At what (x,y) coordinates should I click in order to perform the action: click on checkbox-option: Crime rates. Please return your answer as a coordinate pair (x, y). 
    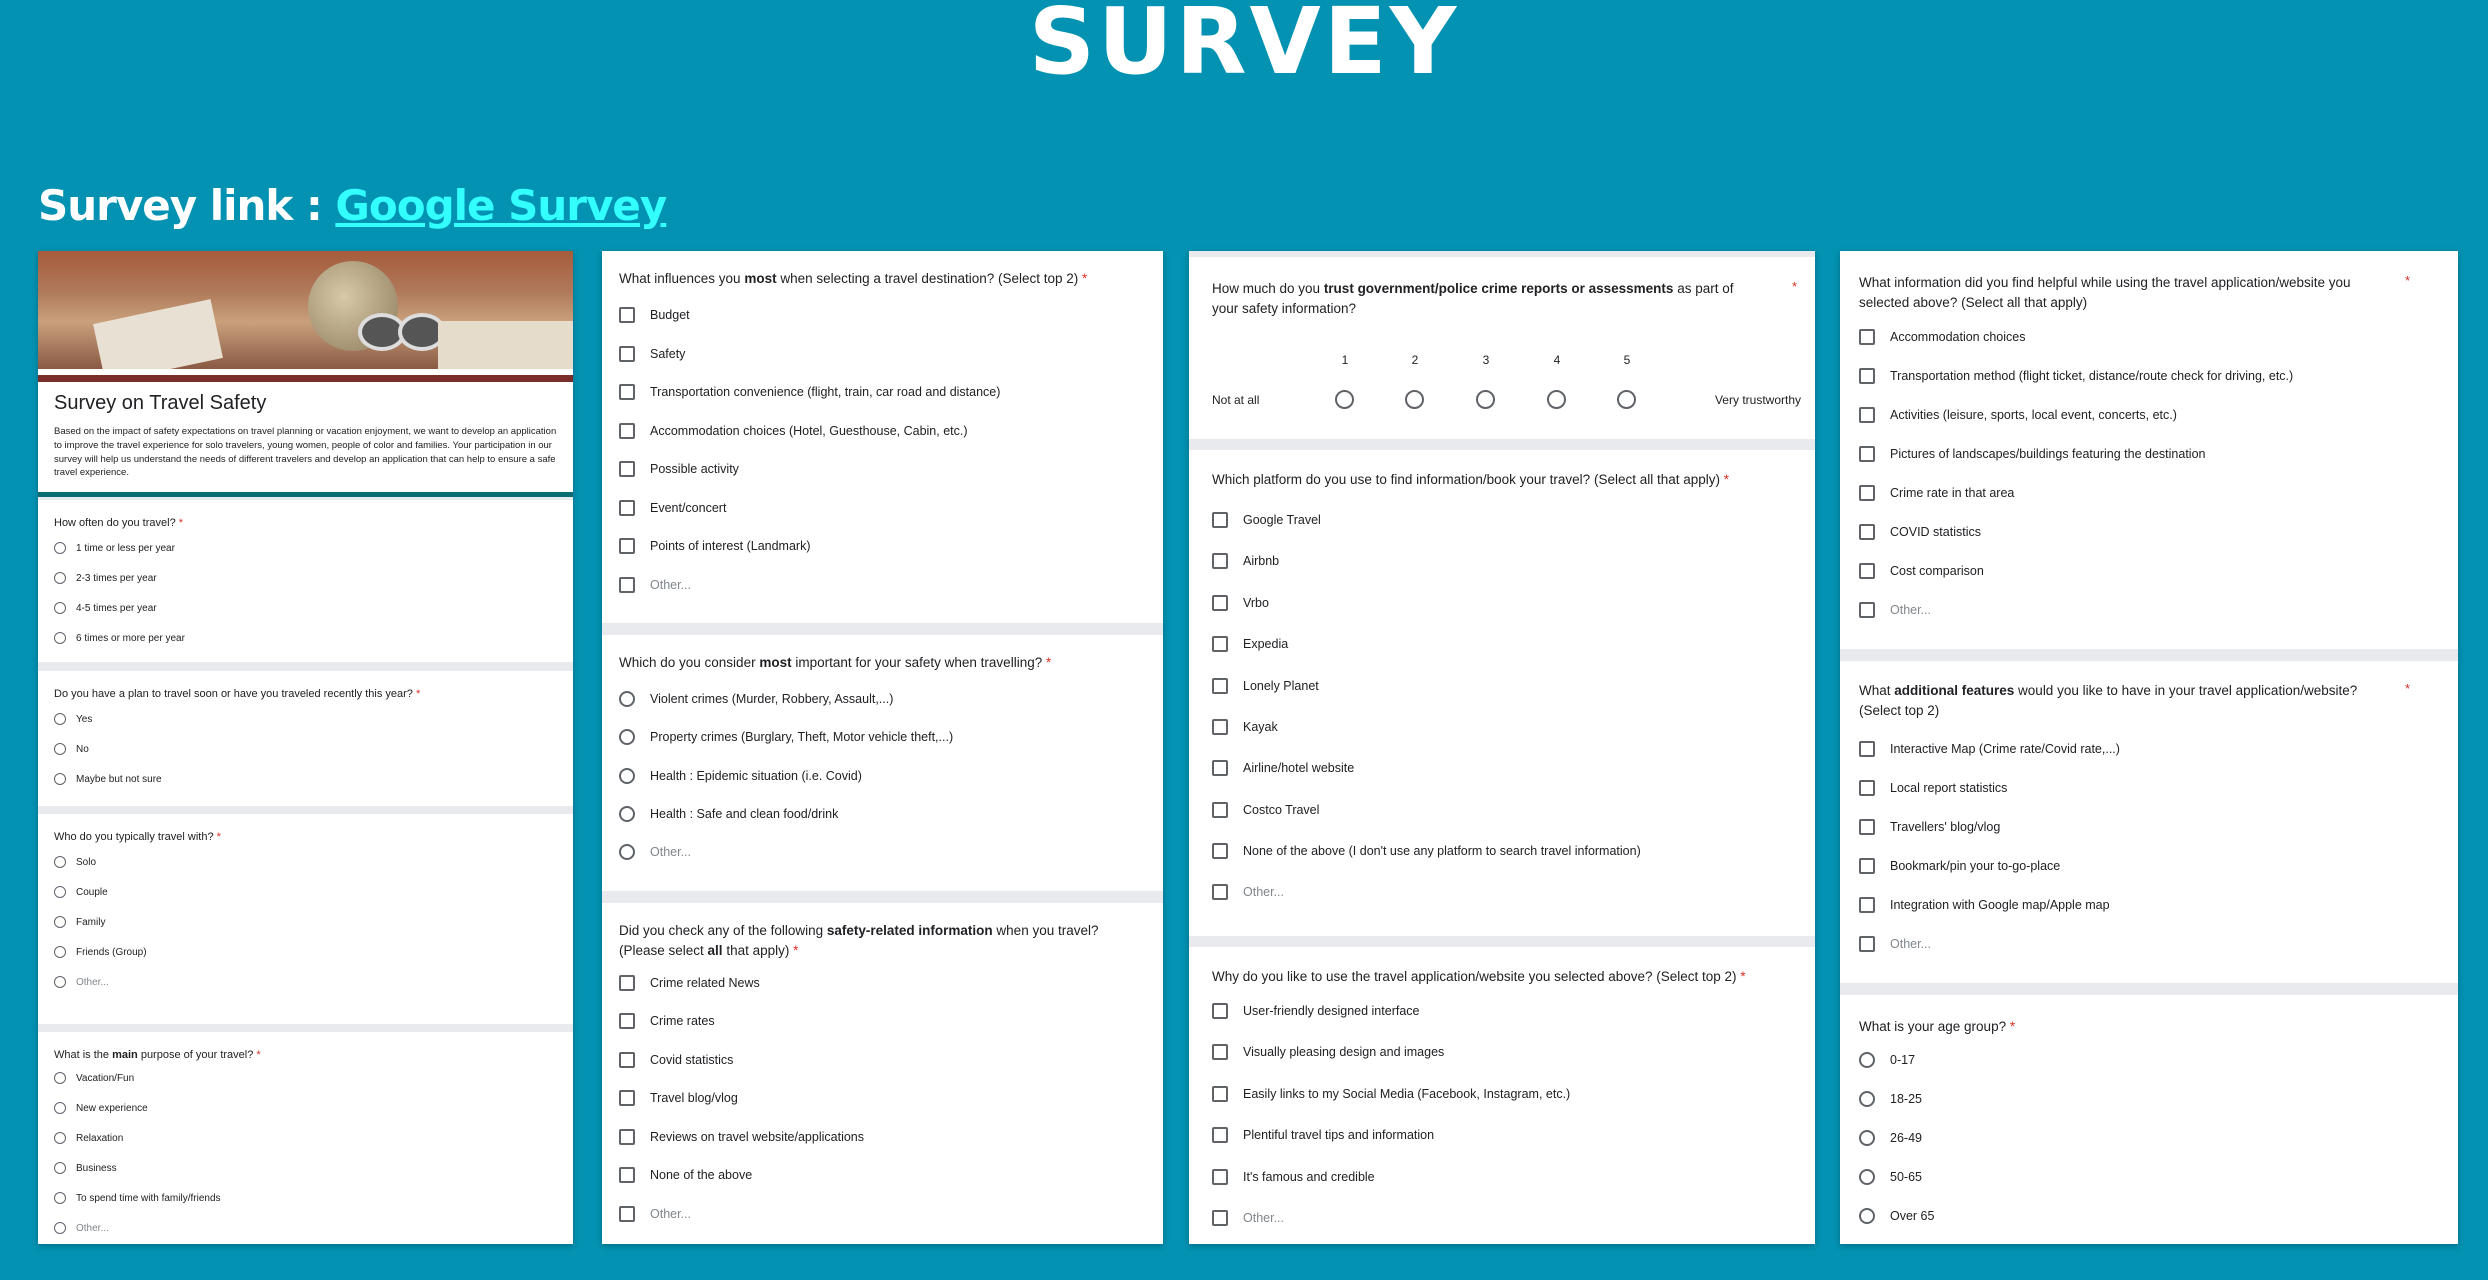
    Looking at the image, I should click on (667, 1021).